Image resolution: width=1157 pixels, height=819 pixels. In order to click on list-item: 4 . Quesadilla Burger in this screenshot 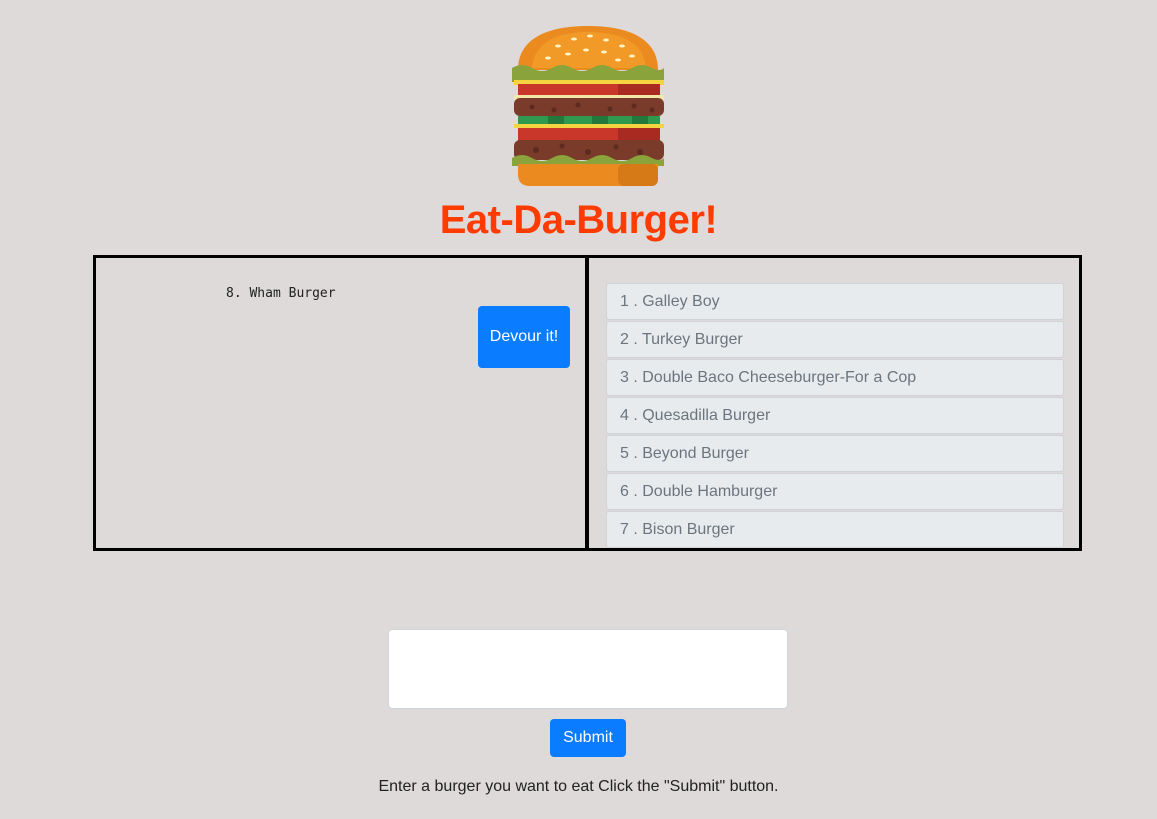, I will do `click(835, 415)`.